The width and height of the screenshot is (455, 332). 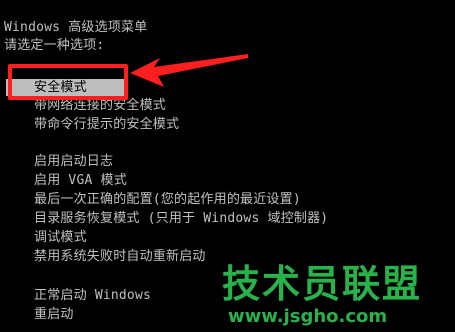 I want to click on menu-item-start-normally: 正常启动 Windows, so click(x=92, y=296).